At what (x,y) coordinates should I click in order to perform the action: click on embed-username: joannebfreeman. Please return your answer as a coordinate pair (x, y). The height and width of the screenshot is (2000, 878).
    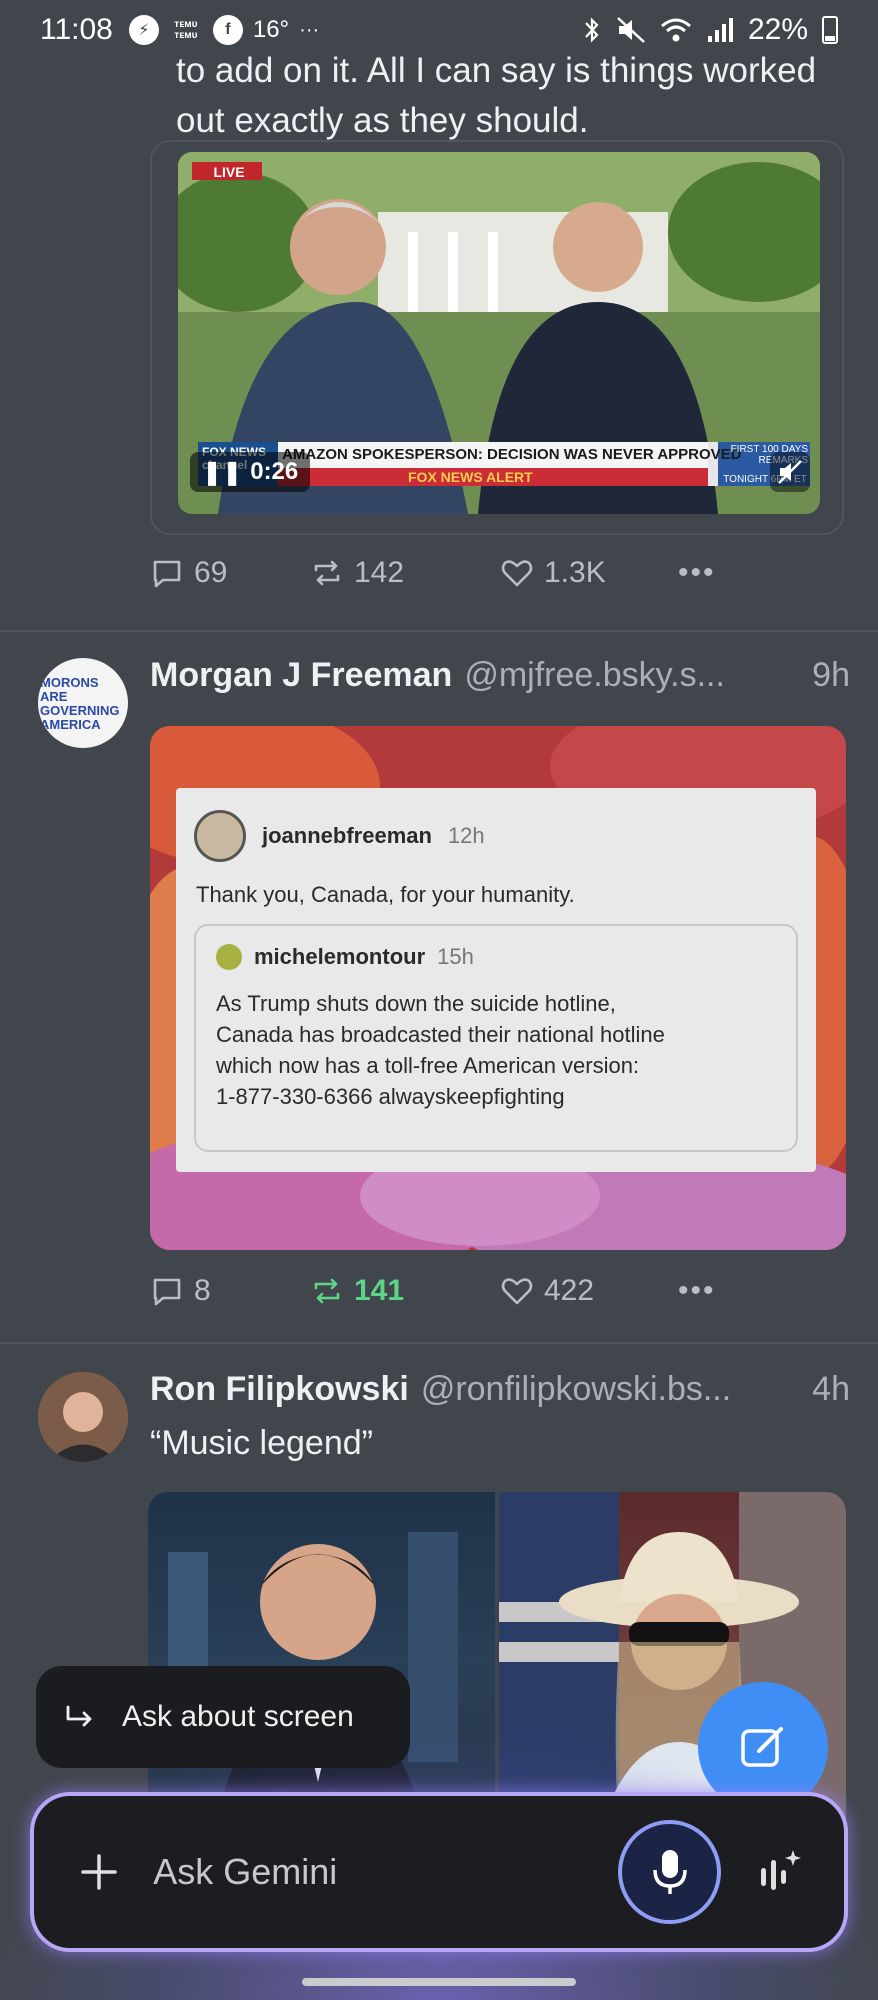
    Looking at the image, I should click on (347, 835).